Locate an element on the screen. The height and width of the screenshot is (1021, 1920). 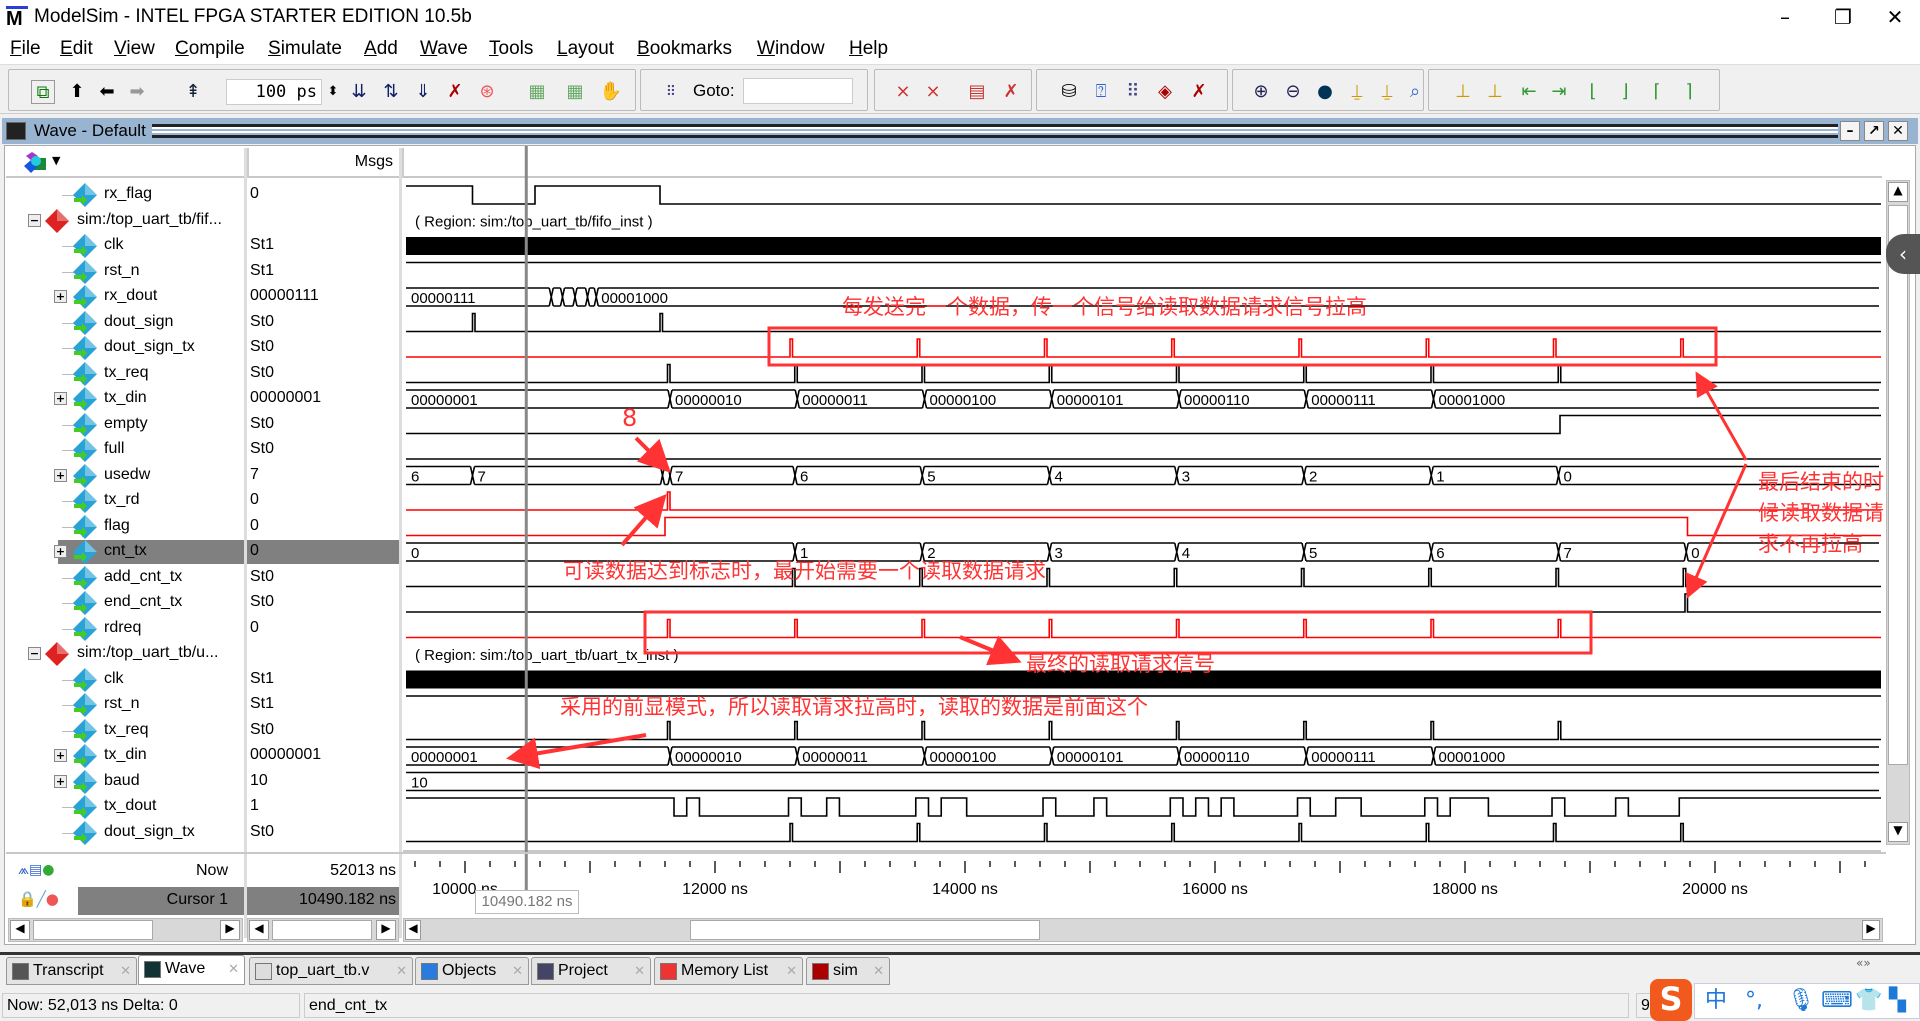
close-pane-button: ✕ is located at coordinates (1898, 131).